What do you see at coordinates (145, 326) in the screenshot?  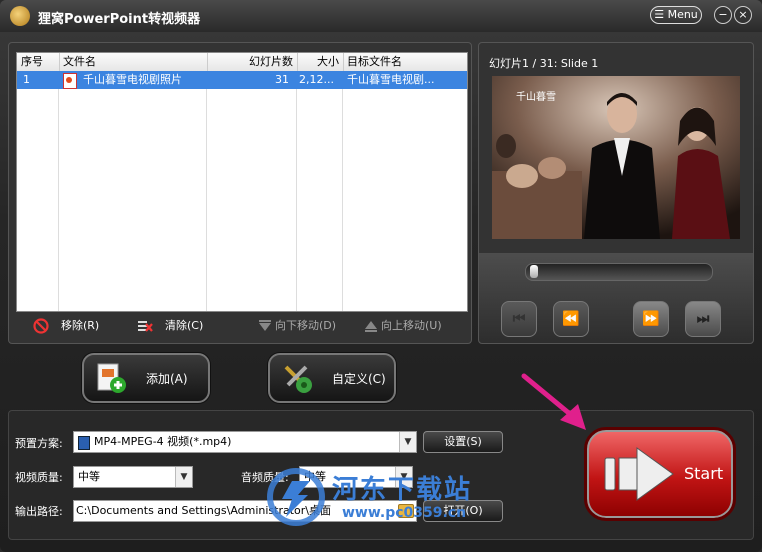 I see `clear-list-icon` at bounding box center [145, 326].